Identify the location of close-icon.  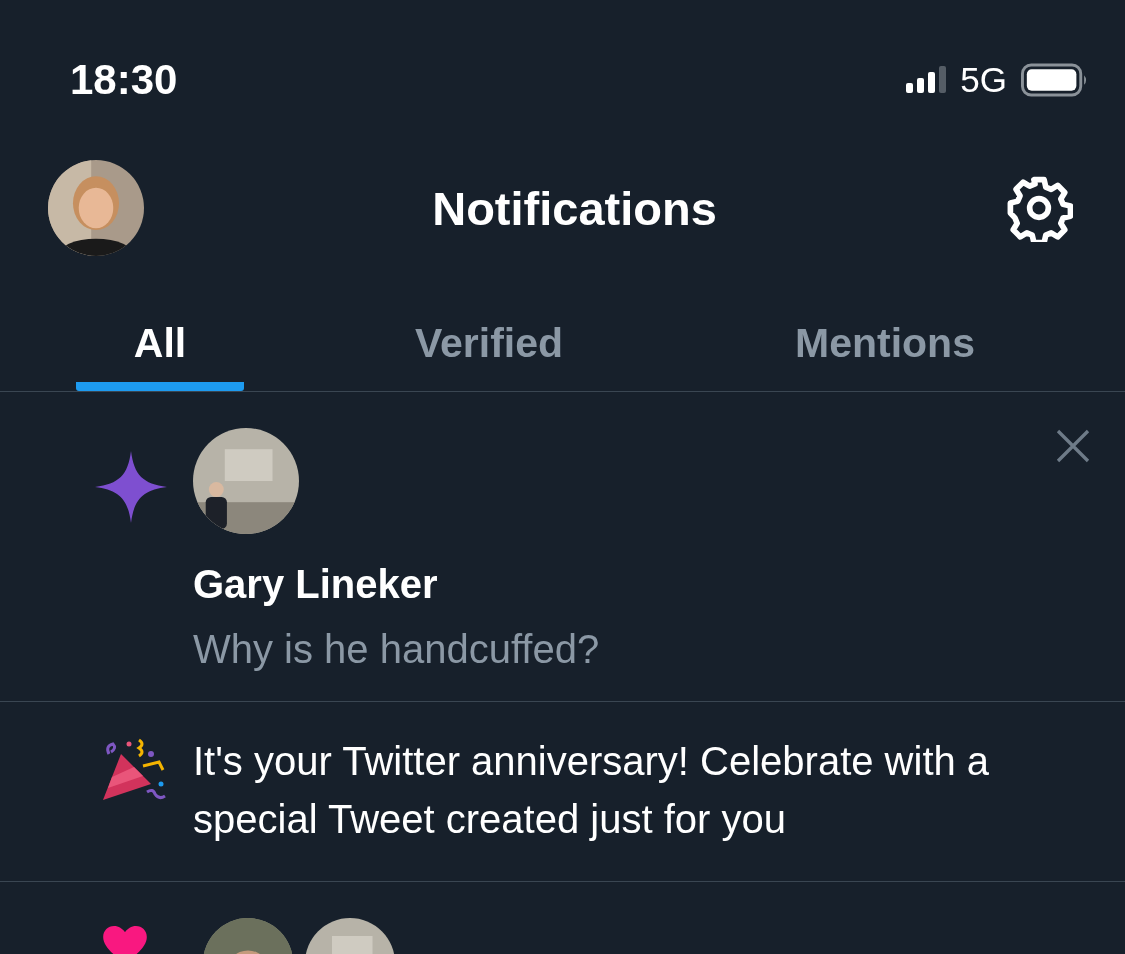
(1073, 446).